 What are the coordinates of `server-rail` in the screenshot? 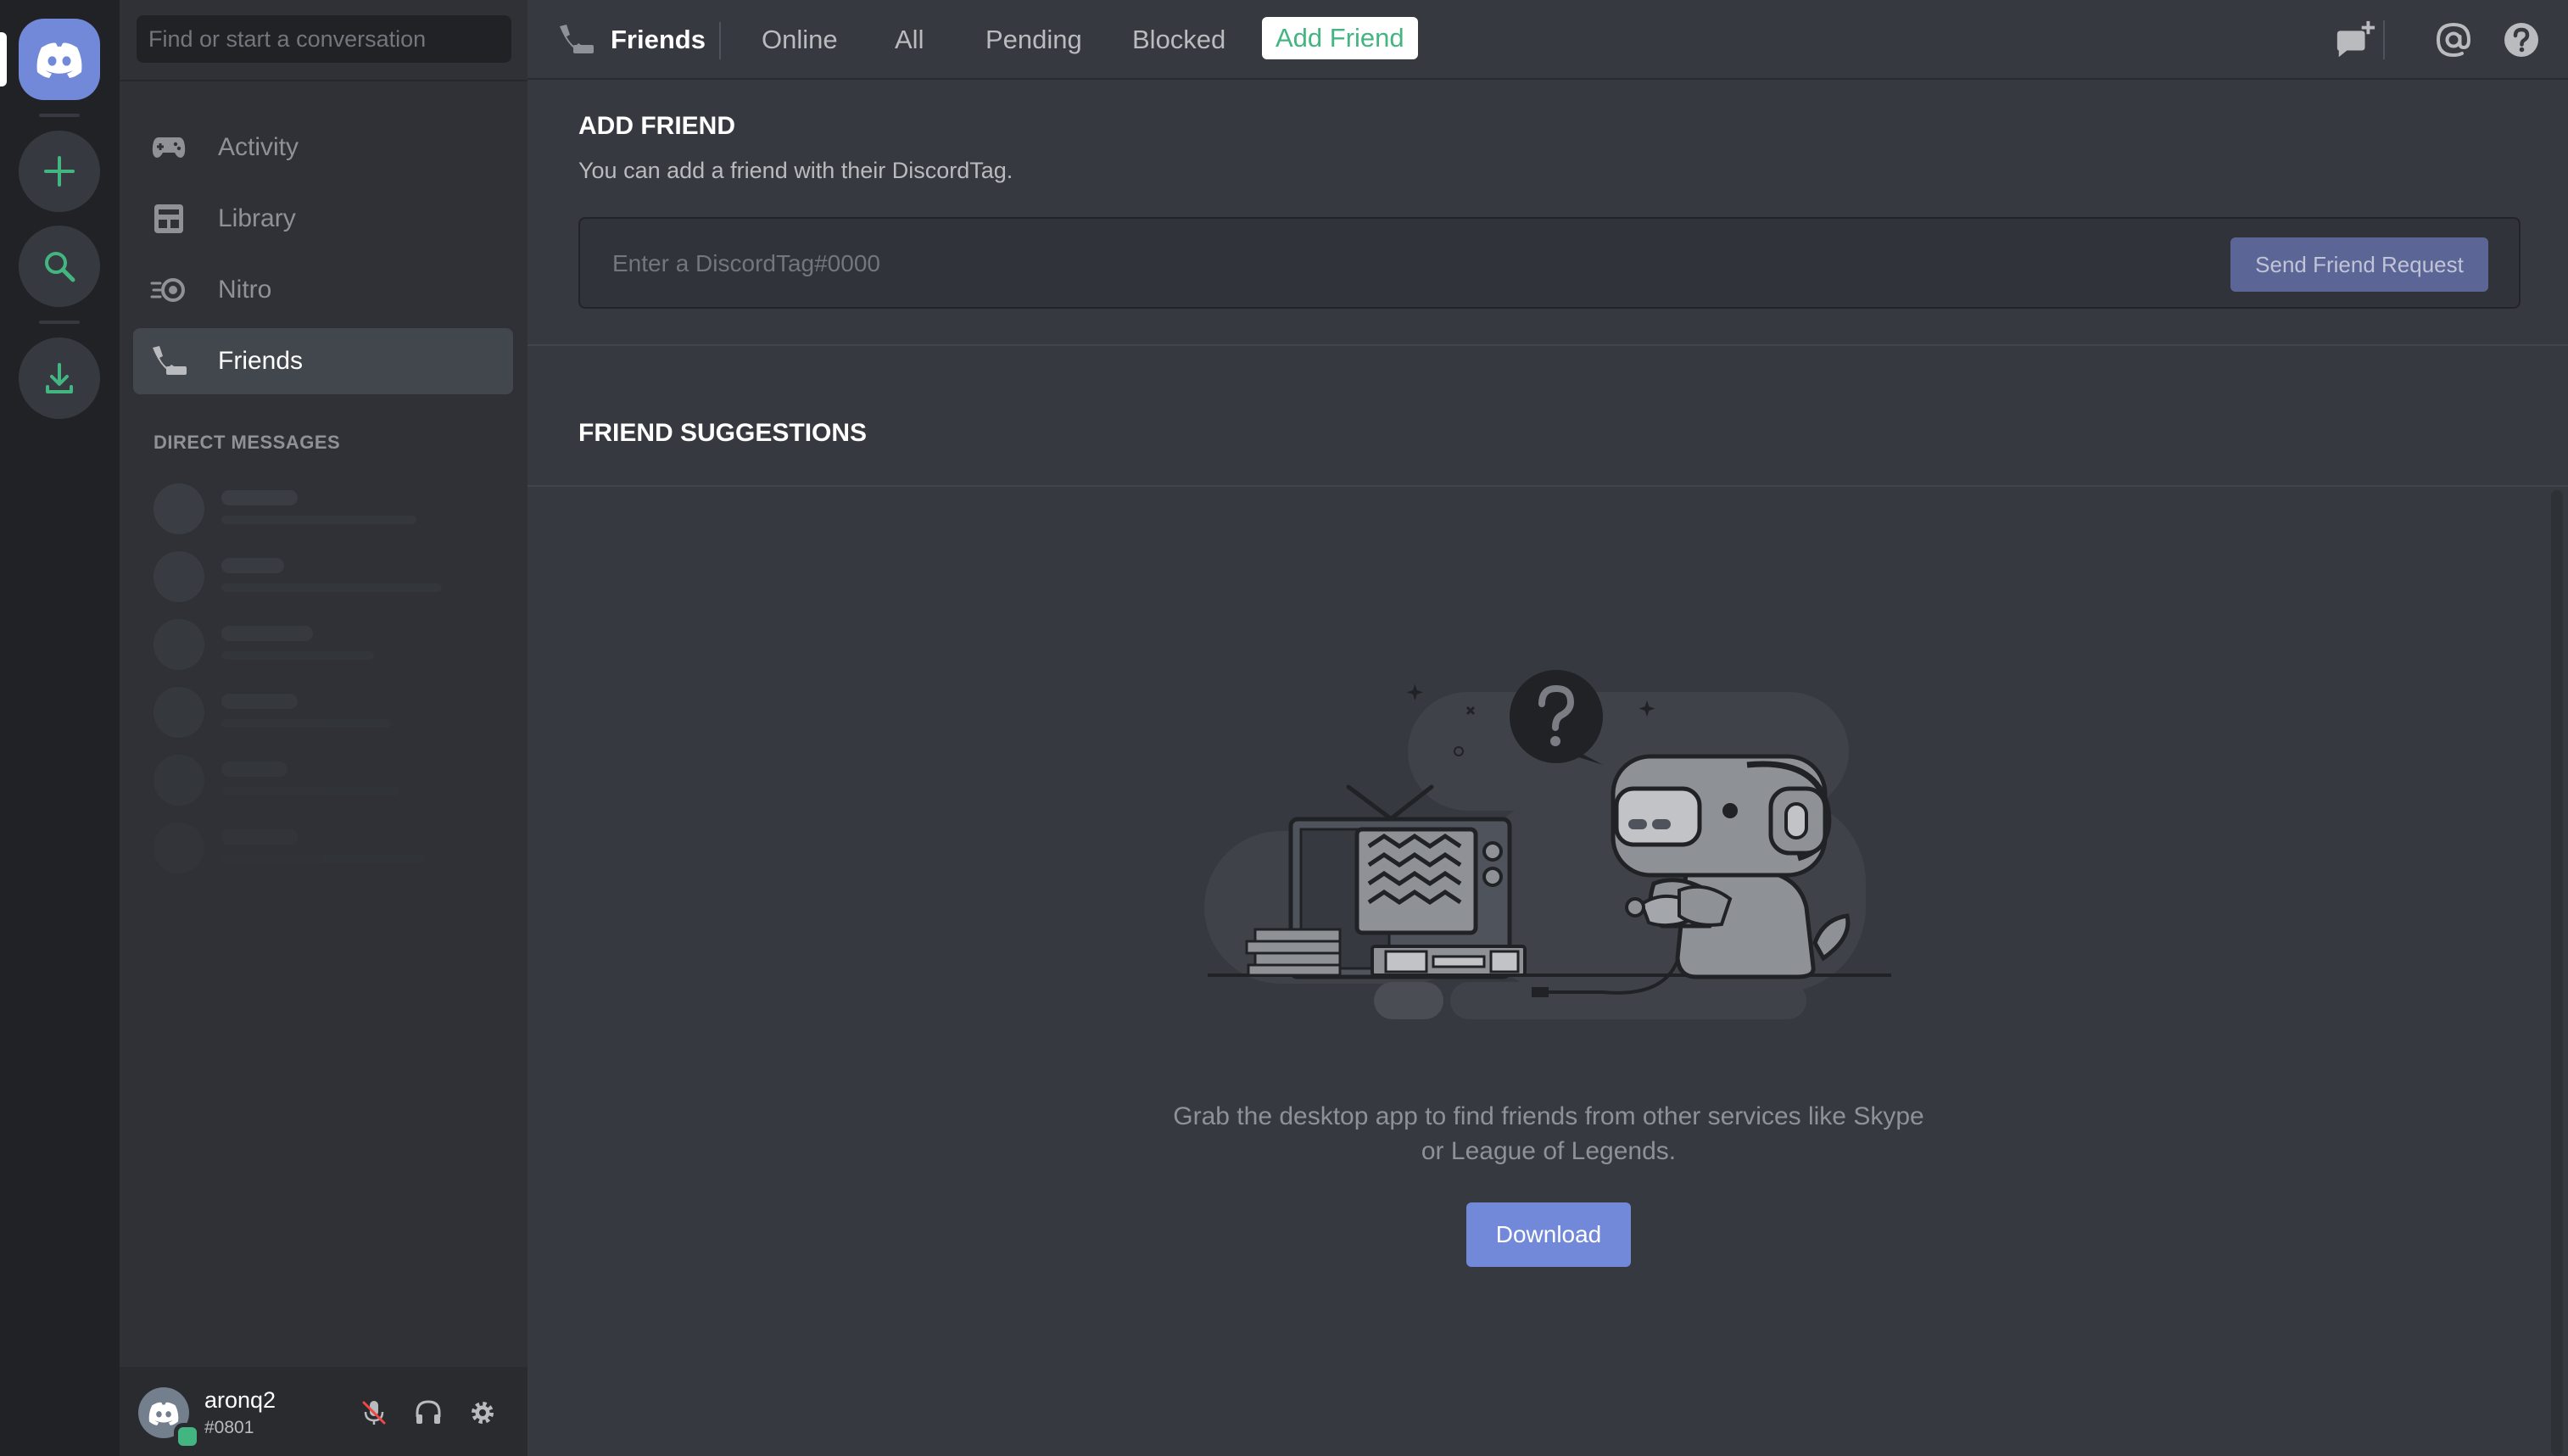 It's located at (60, 728).